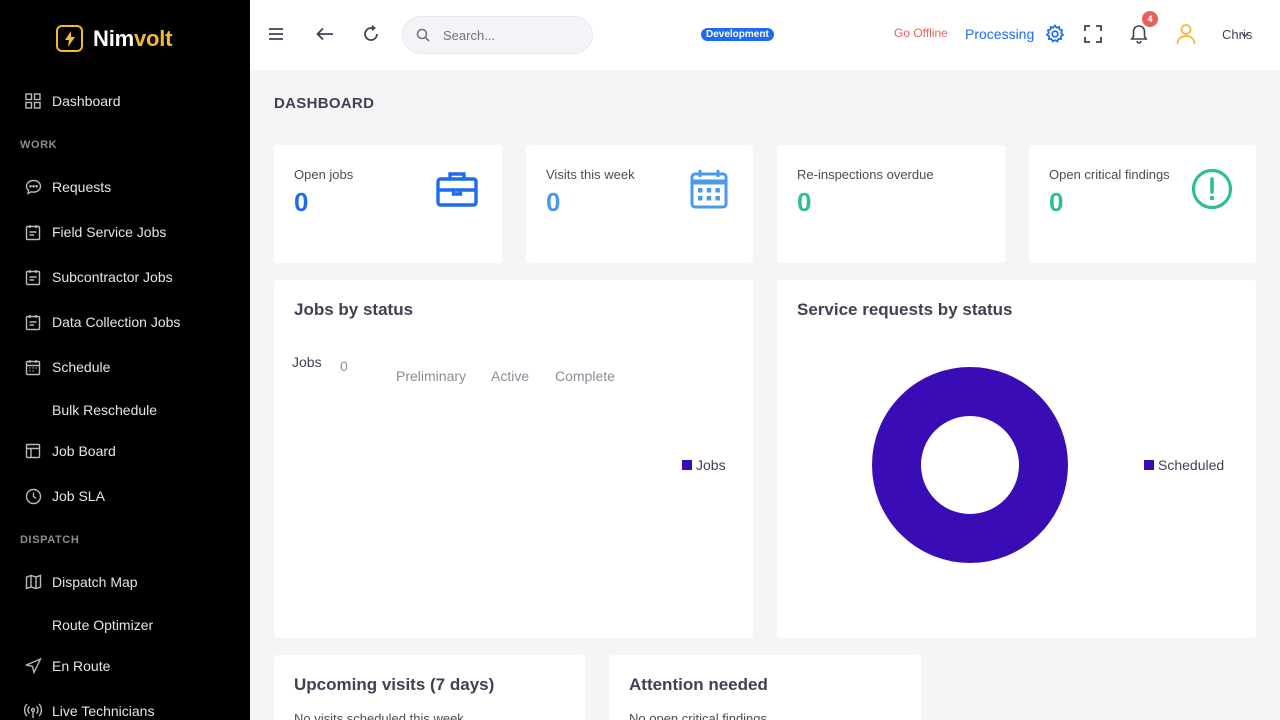 The height and width of the screenshot is (720, 1280). I want to click on sidebar-item-label: Data Collection Jobs, so click(116, 322).